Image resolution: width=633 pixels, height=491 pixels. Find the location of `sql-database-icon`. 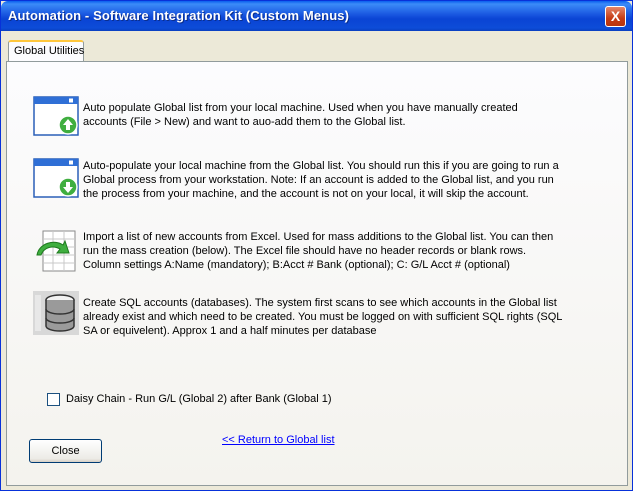

sql-database-icon is located at coordinates (57, 313).